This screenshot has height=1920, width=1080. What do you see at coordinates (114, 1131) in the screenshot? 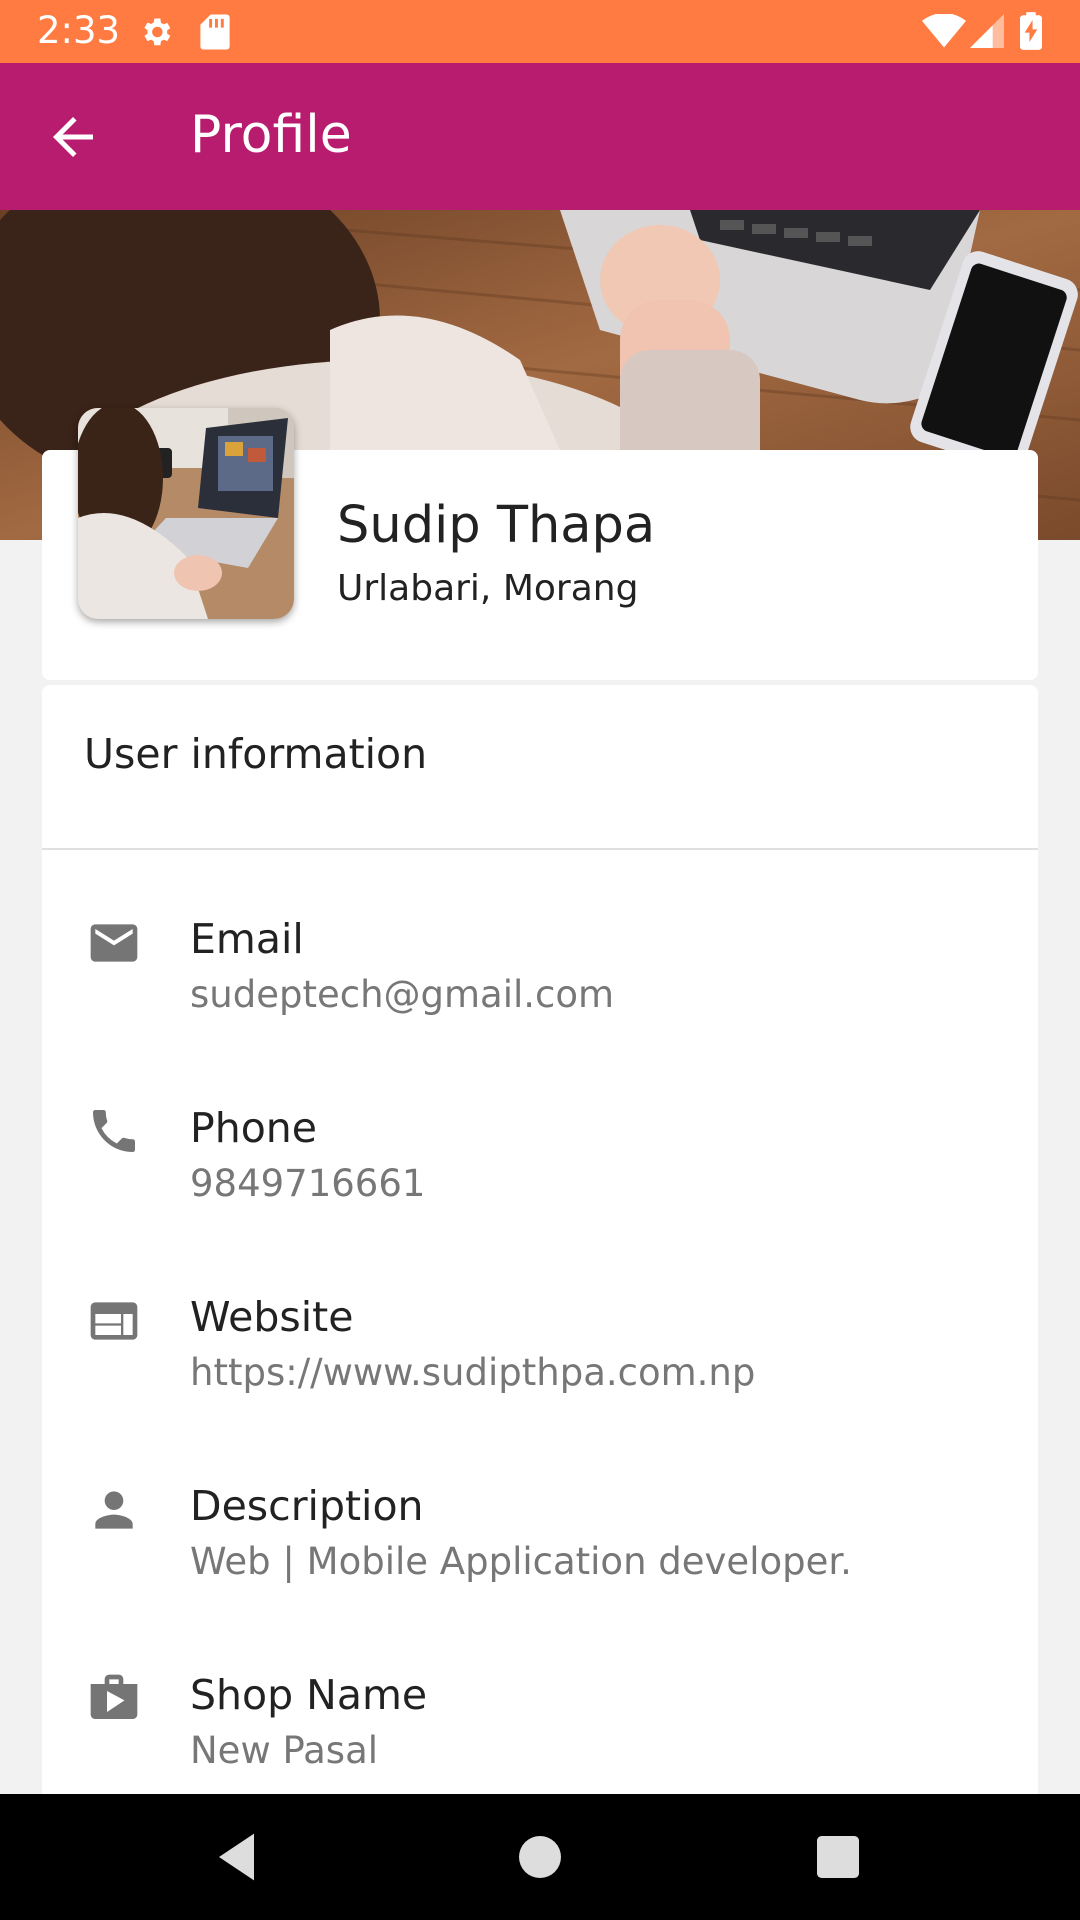
I see `phone-icon` at bounding box center [114, 1131].